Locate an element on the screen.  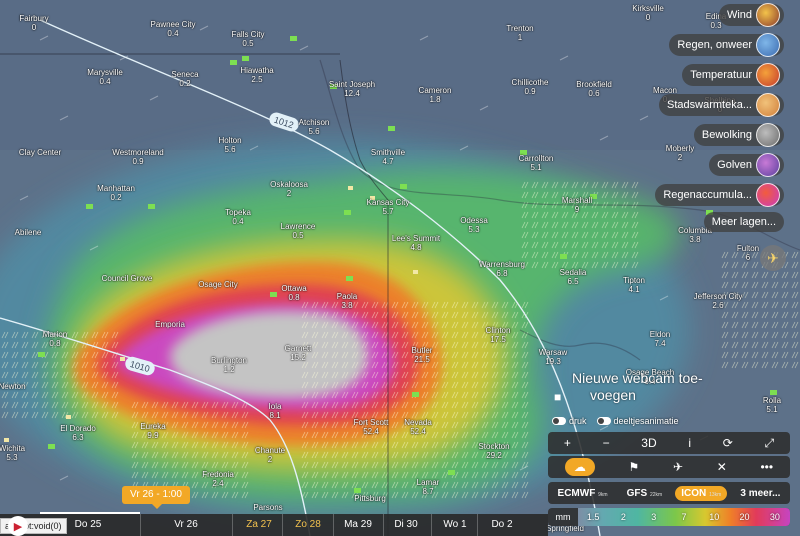
city-label: Falls City 0.5 is located at coordinates (248, 39).